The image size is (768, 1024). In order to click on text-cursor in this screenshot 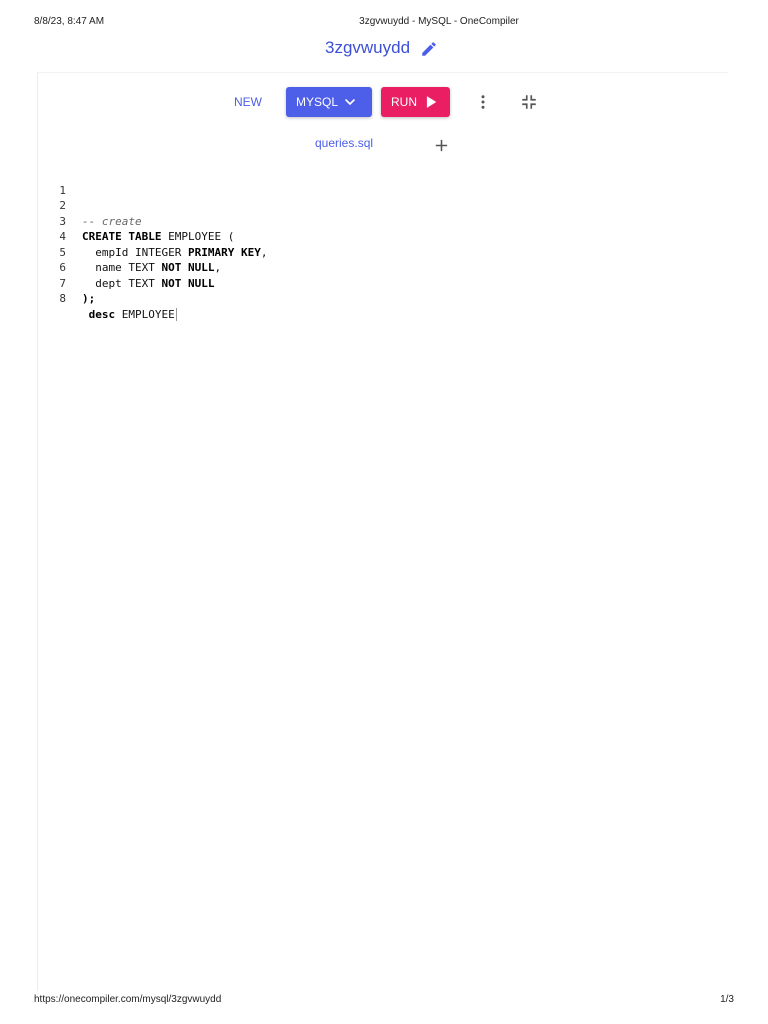, I will do `click(176, 314)`.